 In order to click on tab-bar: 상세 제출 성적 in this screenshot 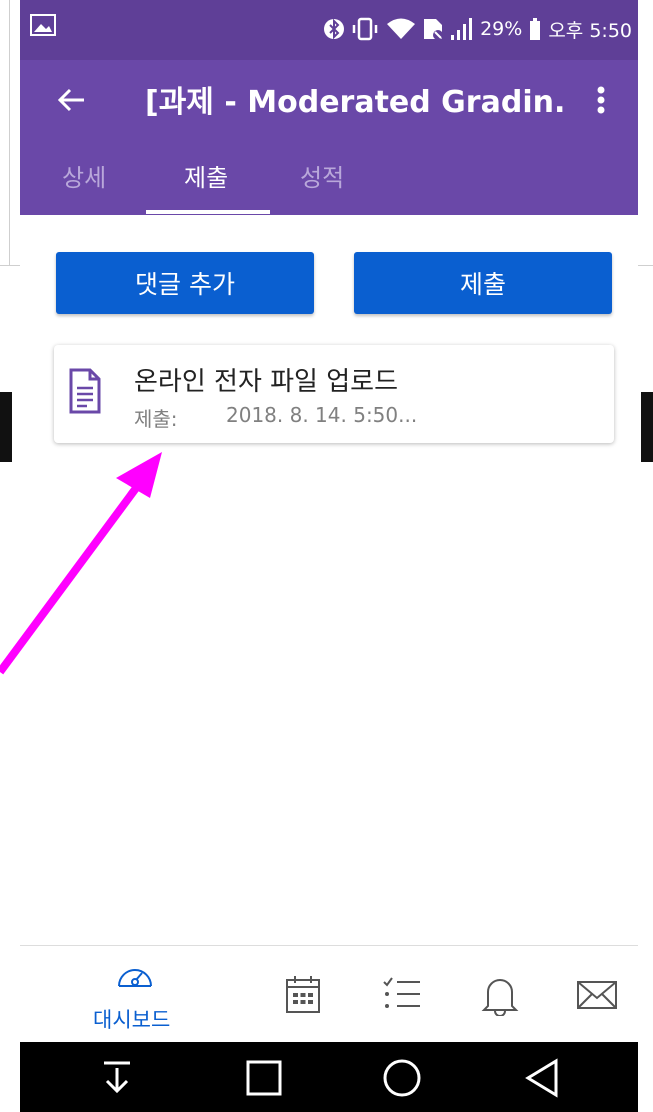, I will do `click(329, 176)`.